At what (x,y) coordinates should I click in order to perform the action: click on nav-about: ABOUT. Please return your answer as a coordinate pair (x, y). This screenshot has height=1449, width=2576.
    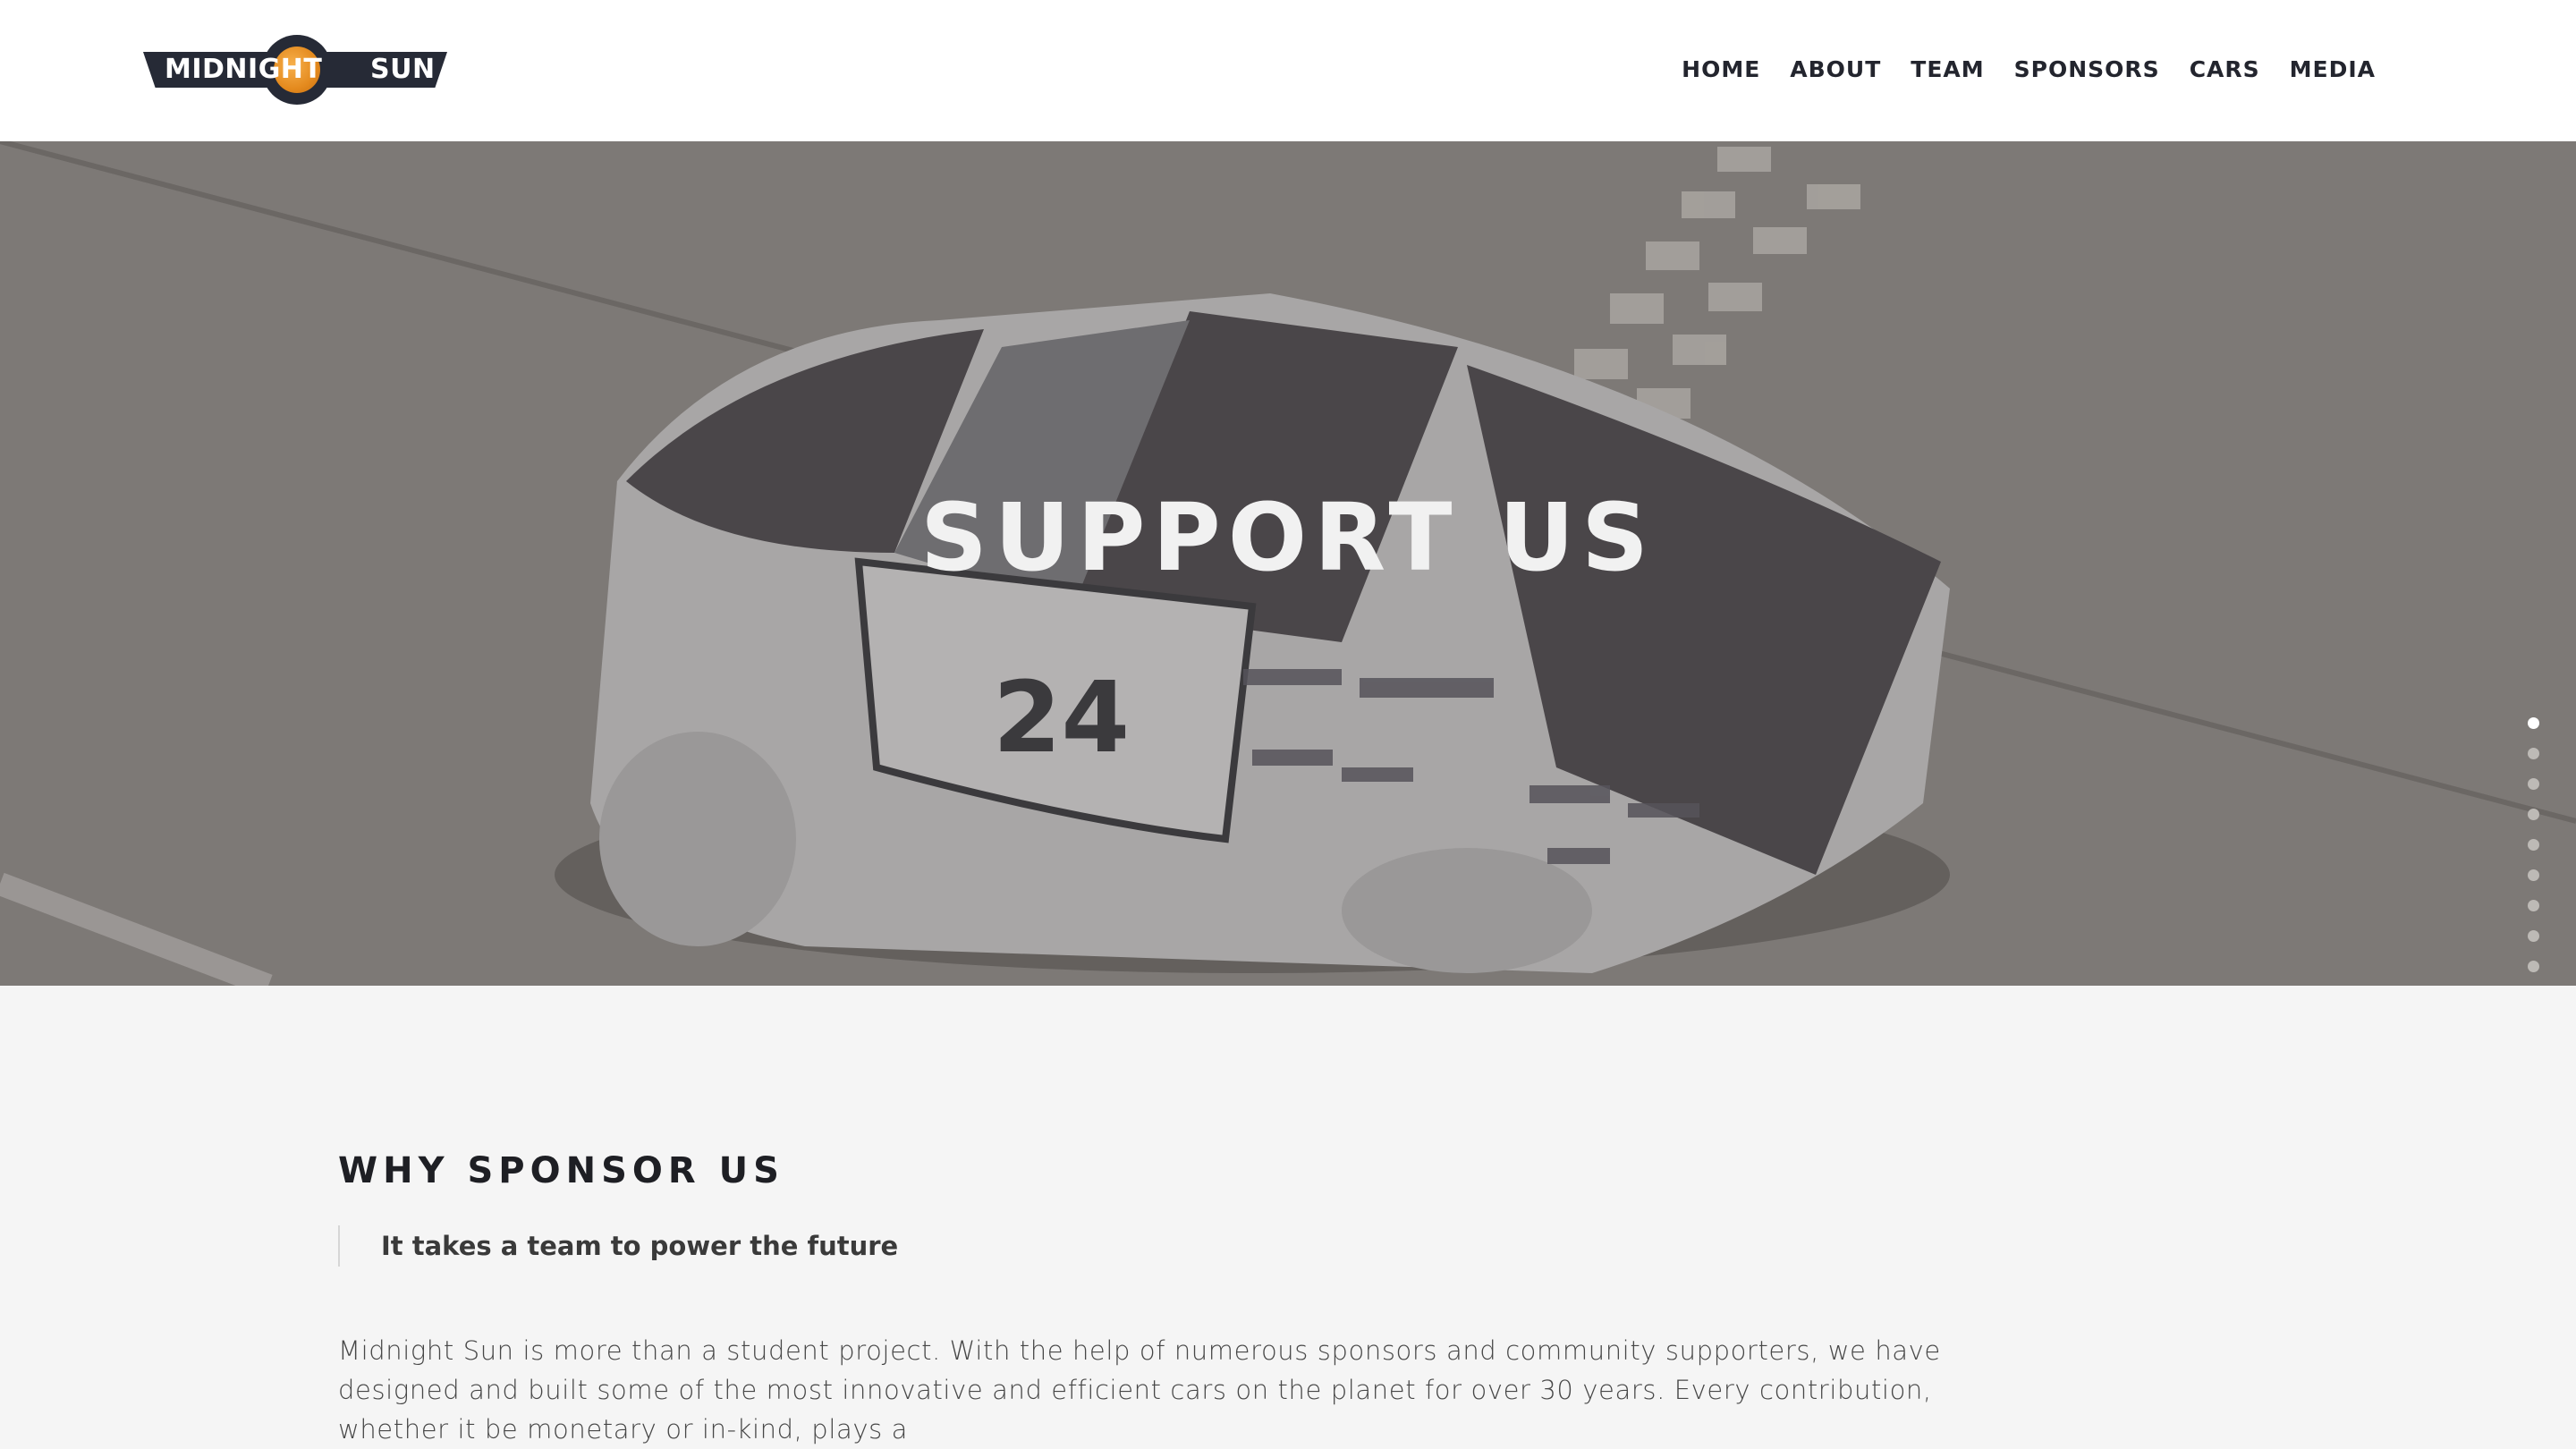
    Looking at the image, I should click on (1835, 69).